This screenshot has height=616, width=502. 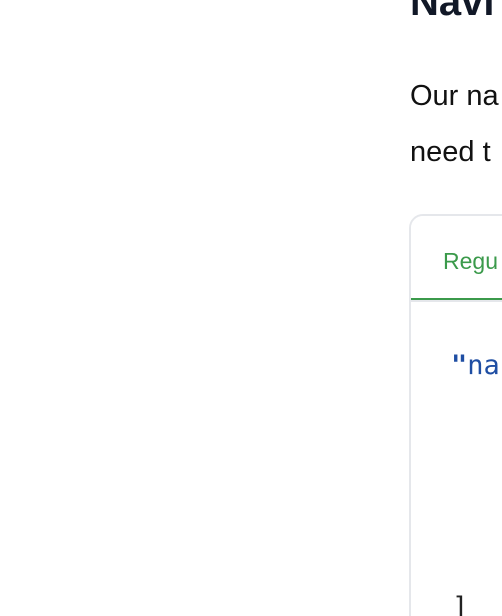 What do you see at coordinates (459, 365) in the screenshot?
I see `code-string-quote: "` at bounding box center [459, 365].